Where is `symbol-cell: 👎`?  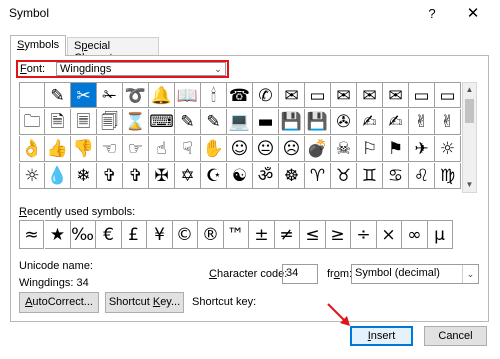 symbol-cell: 👎 is located at coordinates (84, 149).